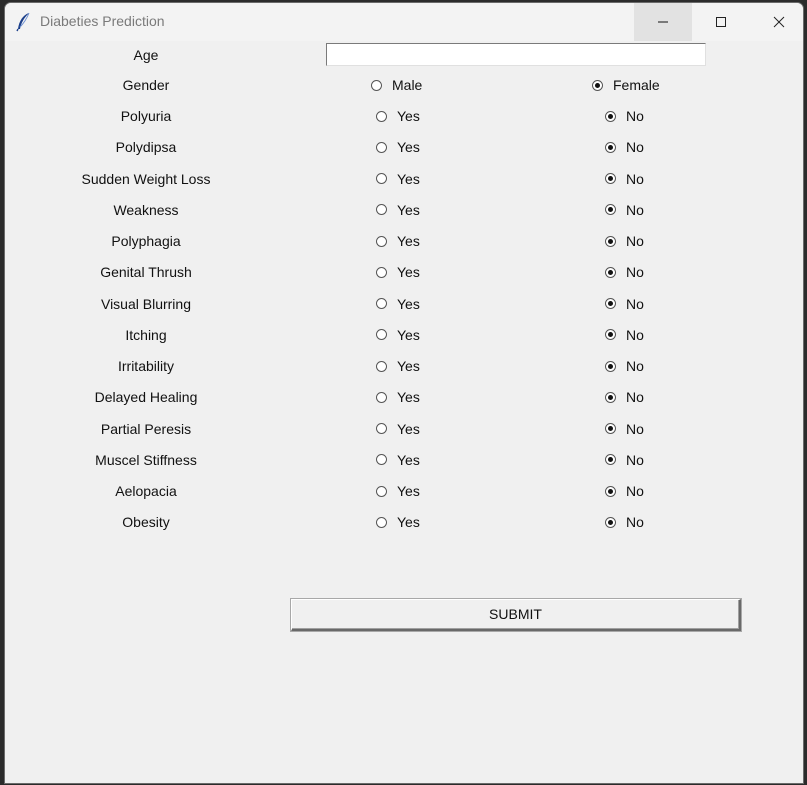 This screenshot has height=785, width=807. What do you see at coordinates (23, 22) in the screenshot?
I see `feather-icon` at bounding box center [23, 22].